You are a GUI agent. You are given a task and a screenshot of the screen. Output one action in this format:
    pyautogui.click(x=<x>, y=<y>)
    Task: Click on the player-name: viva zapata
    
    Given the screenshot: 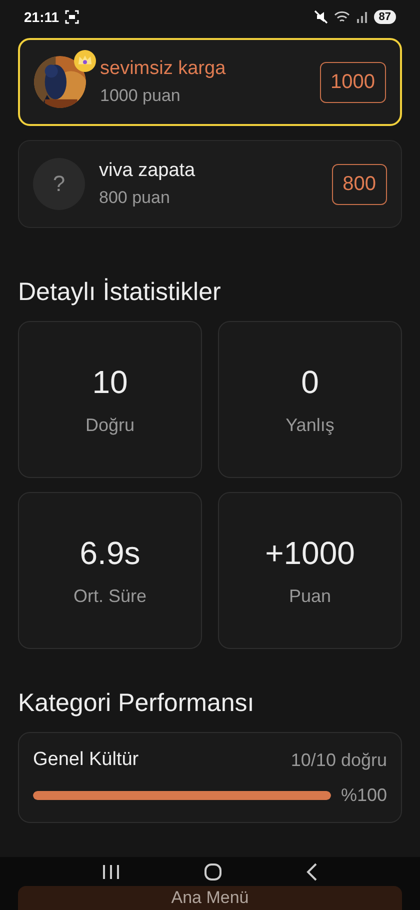 What is the action you would take?
    pyautogui.click(x=147, y=171)
    